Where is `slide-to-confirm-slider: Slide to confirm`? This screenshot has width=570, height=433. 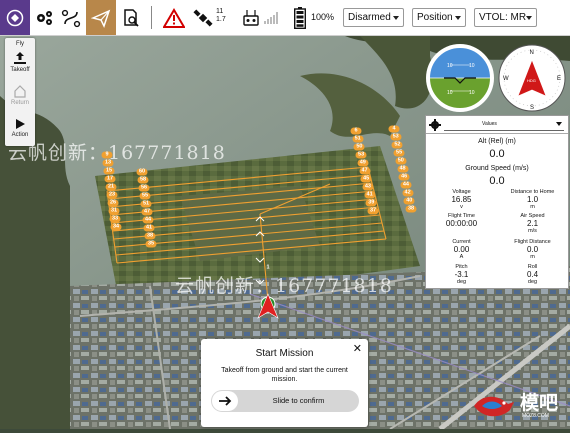 slide-to-confirm-slider: Slide to confirm is located at coordinates (285, 401).